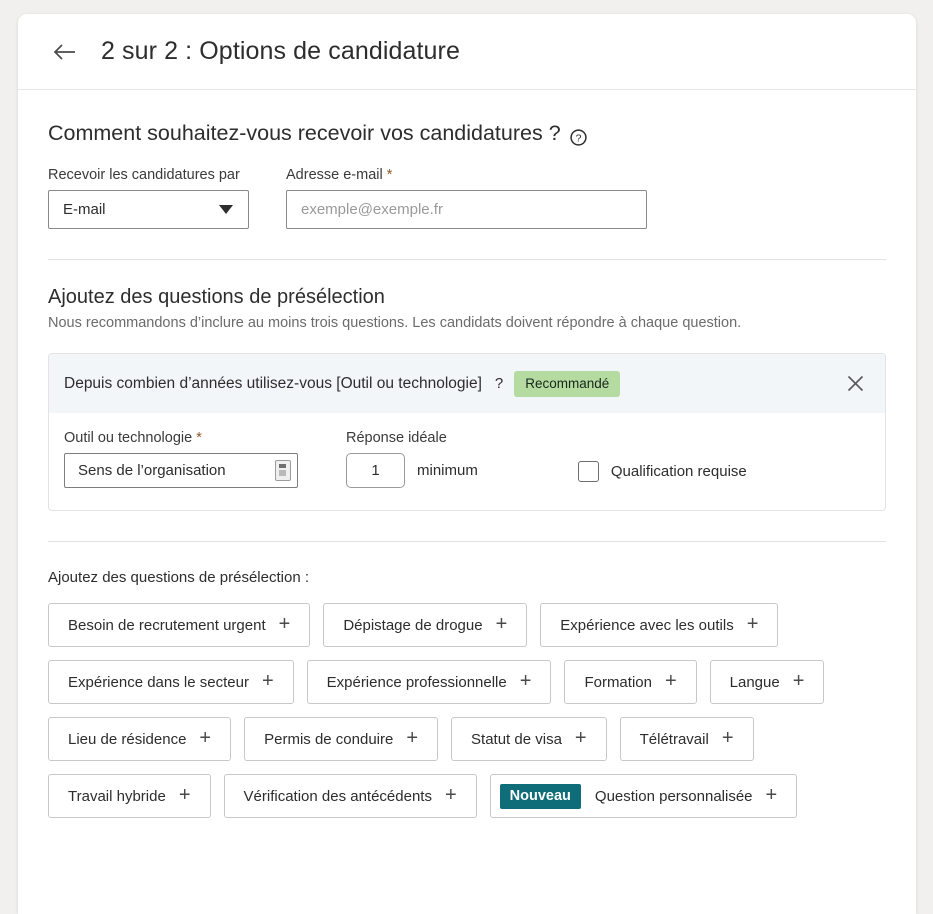 This screenshot has height=914, width=933. I want to click on delivery-method-field: Recevoir les candidatures par E-mail, so click(148, 198).